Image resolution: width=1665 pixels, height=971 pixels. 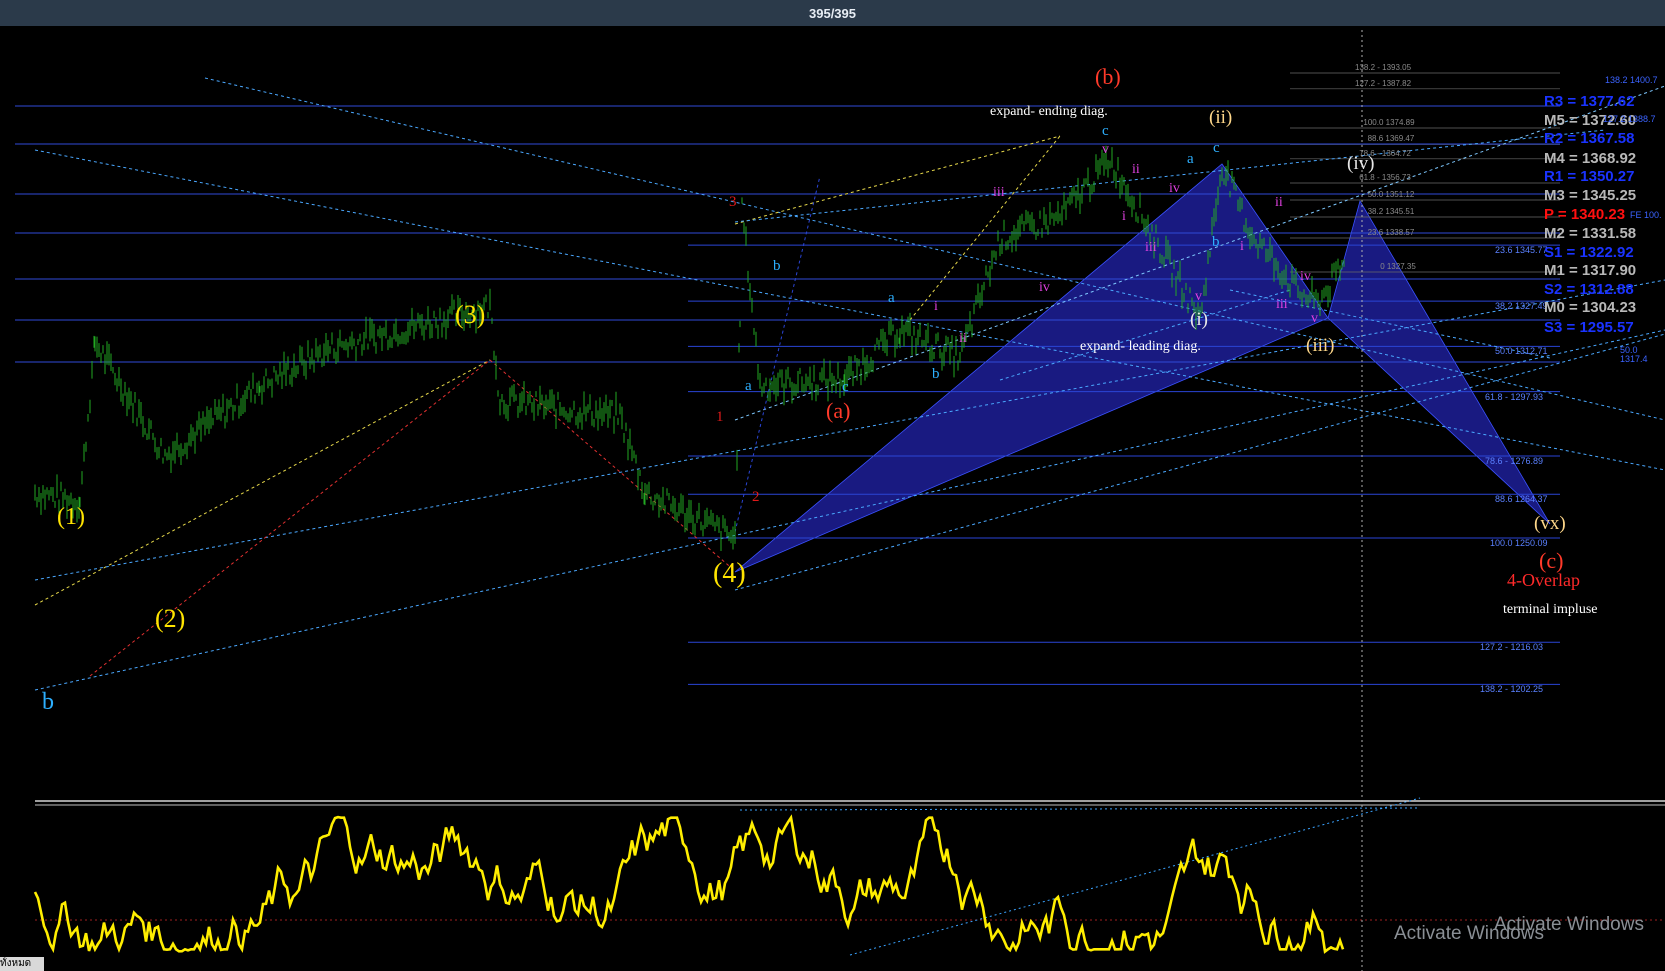 What do you see at coordinates (1521, 499) in the screenshot?
I see `fib-label-main-88.6: 88.6 1264.37` at bounding box center [1521, 499].